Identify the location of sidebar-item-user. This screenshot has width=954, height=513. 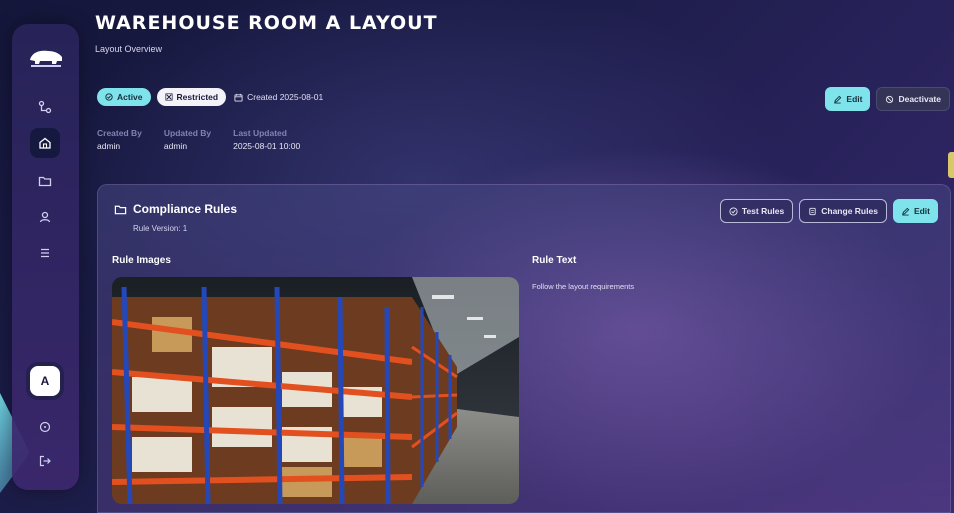
(45, 217).